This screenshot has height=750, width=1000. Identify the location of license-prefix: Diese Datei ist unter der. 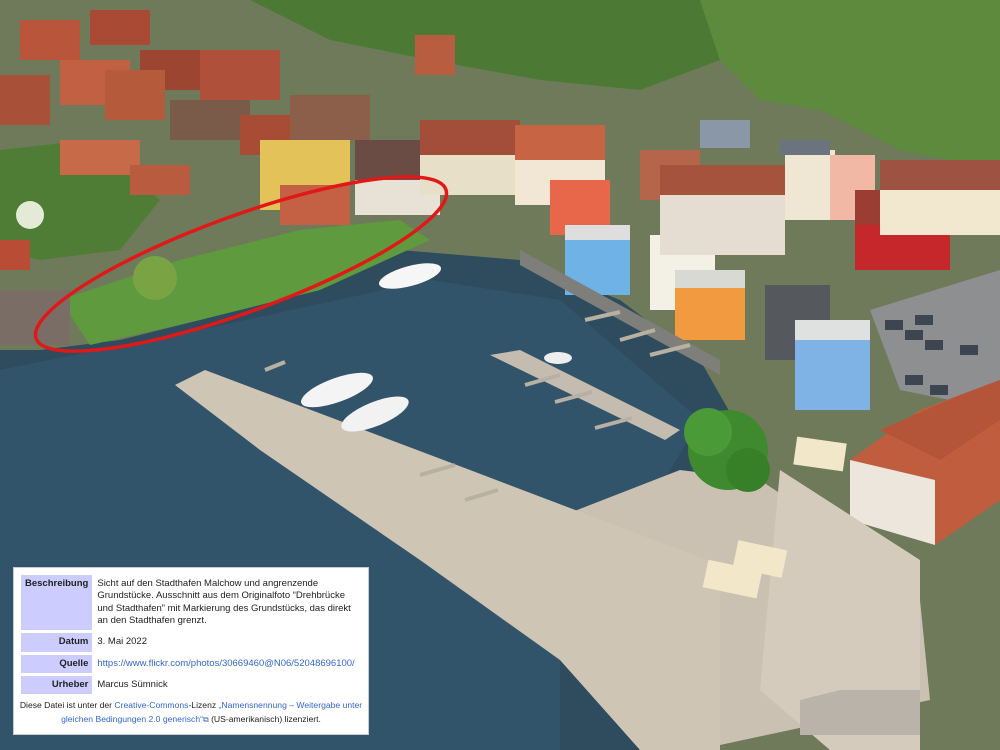
(67, 705).